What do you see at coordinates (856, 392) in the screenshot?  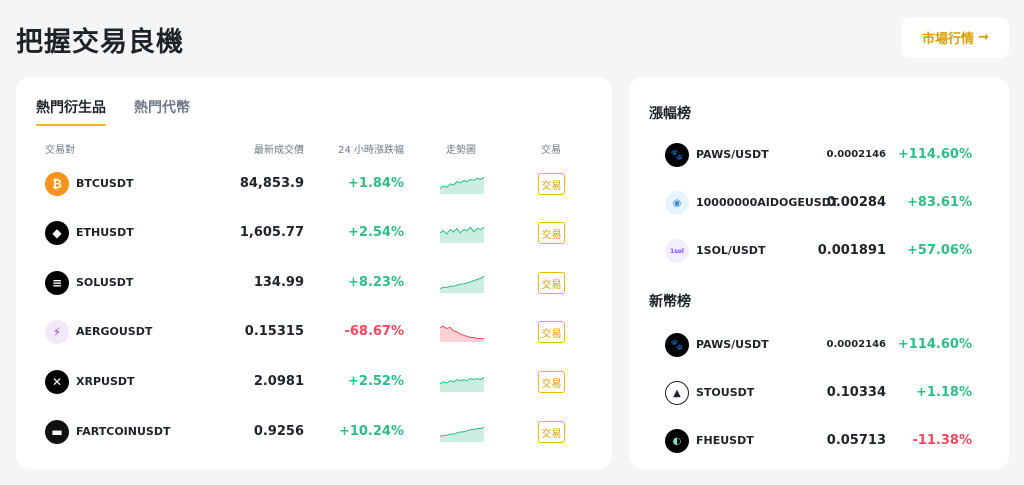 I see `last-price: 0.10334` at bounding box center [856, 392].